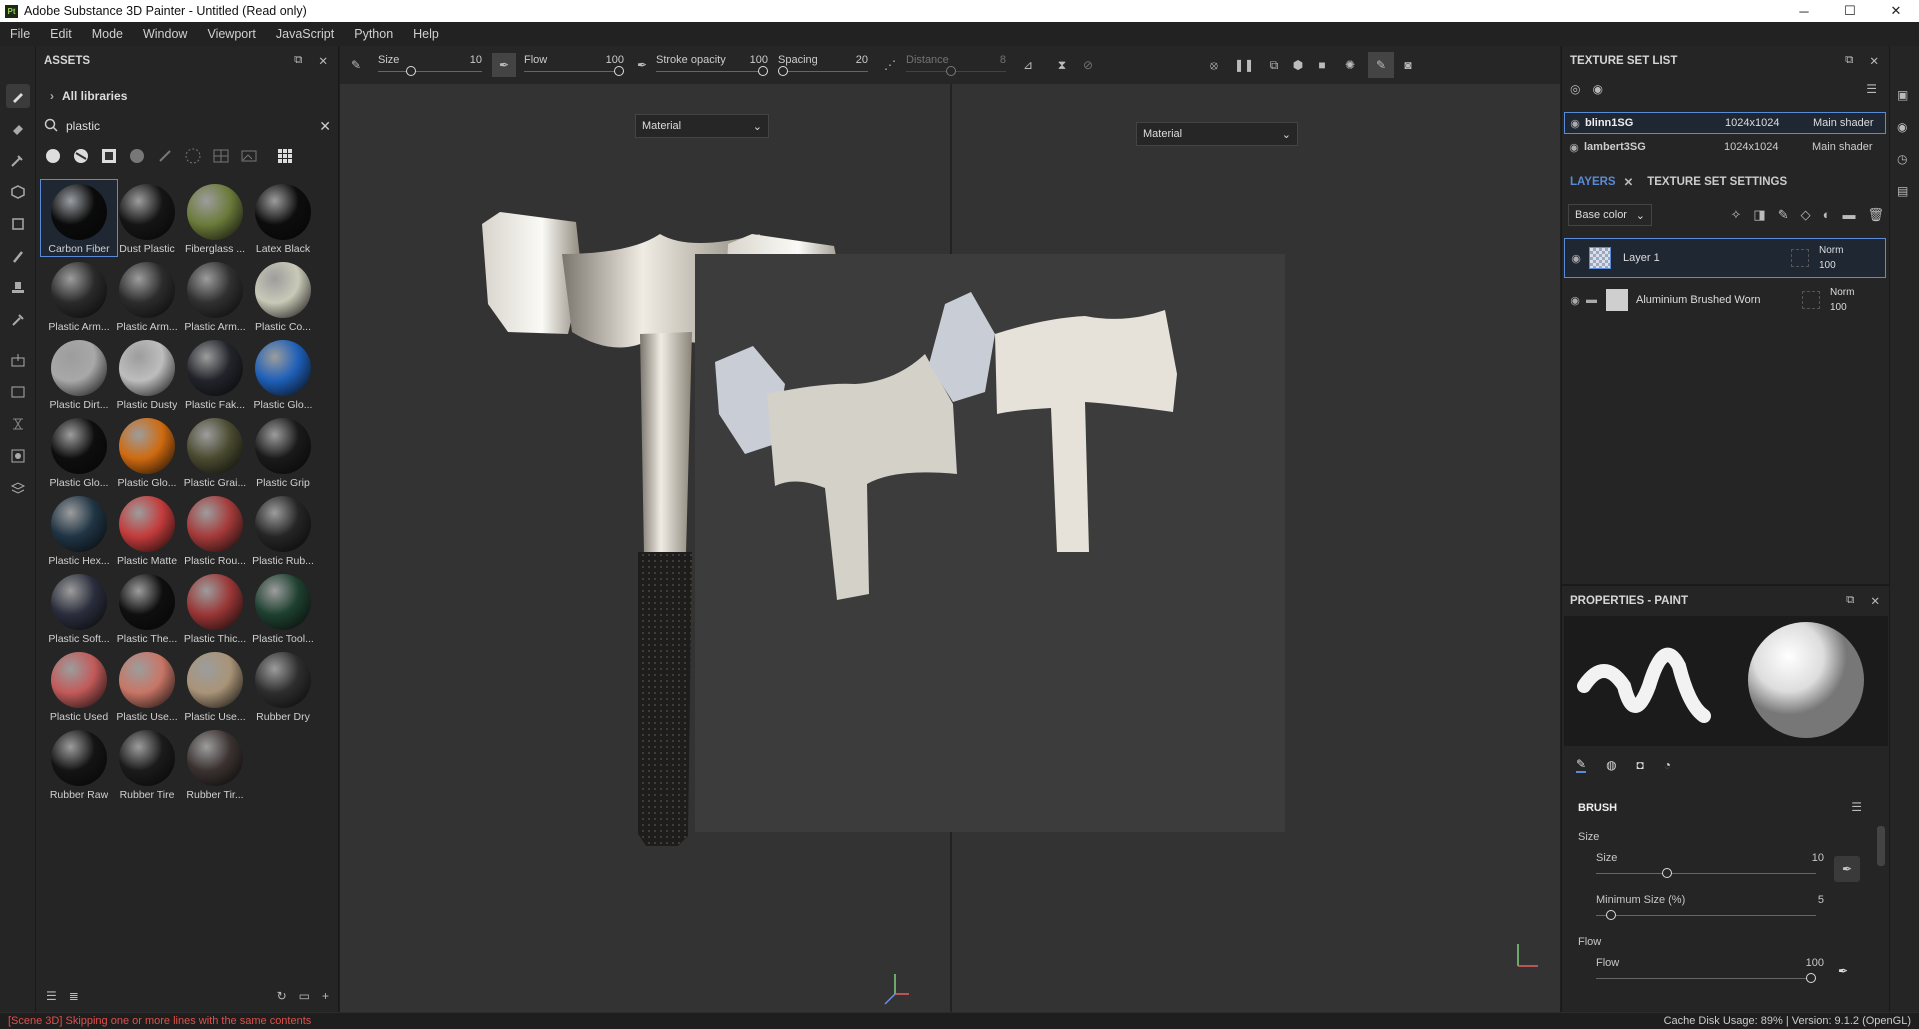 This screenshot has width=1919, height=1029. Describe the element at coordinates (1594, 300) in the screenshot. I see `folder-icon: ▬` at that location.